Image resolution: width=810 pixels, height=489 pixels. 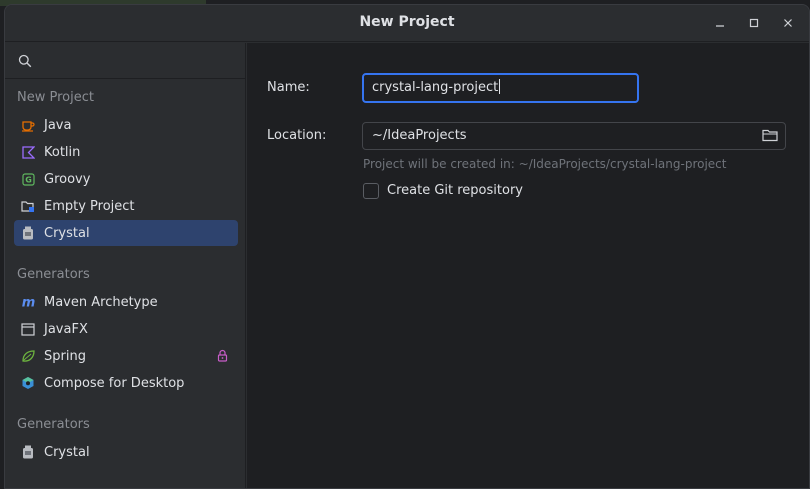 I want to click on svg-text: m, so click(x=28, y=302).